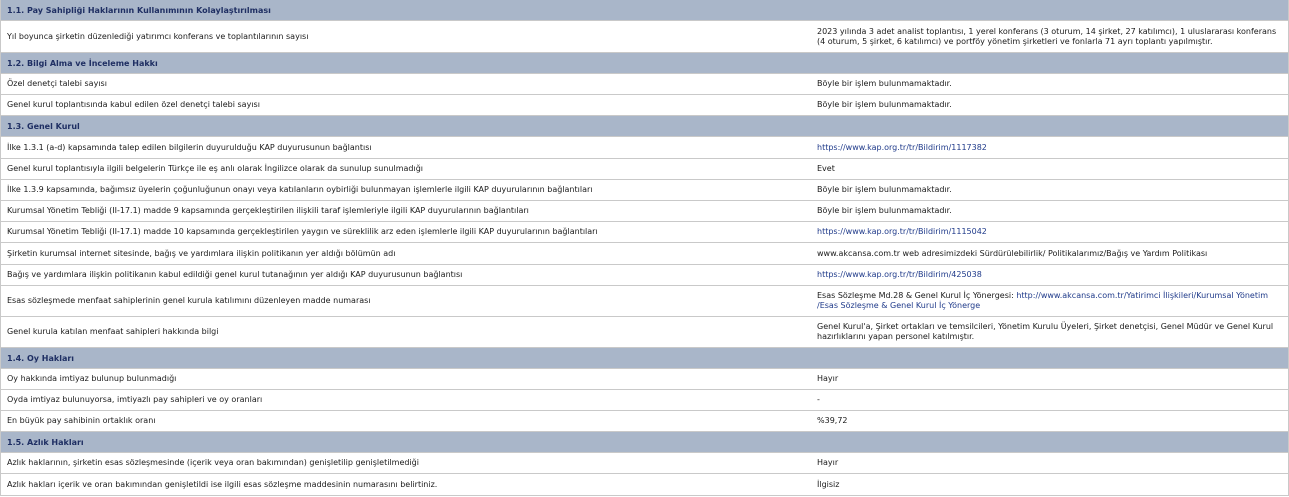  What do you see at coordinates (828, 484) in the screenshot?
I see `answer-text: İlgisiz` at bounding box center [828, 484].